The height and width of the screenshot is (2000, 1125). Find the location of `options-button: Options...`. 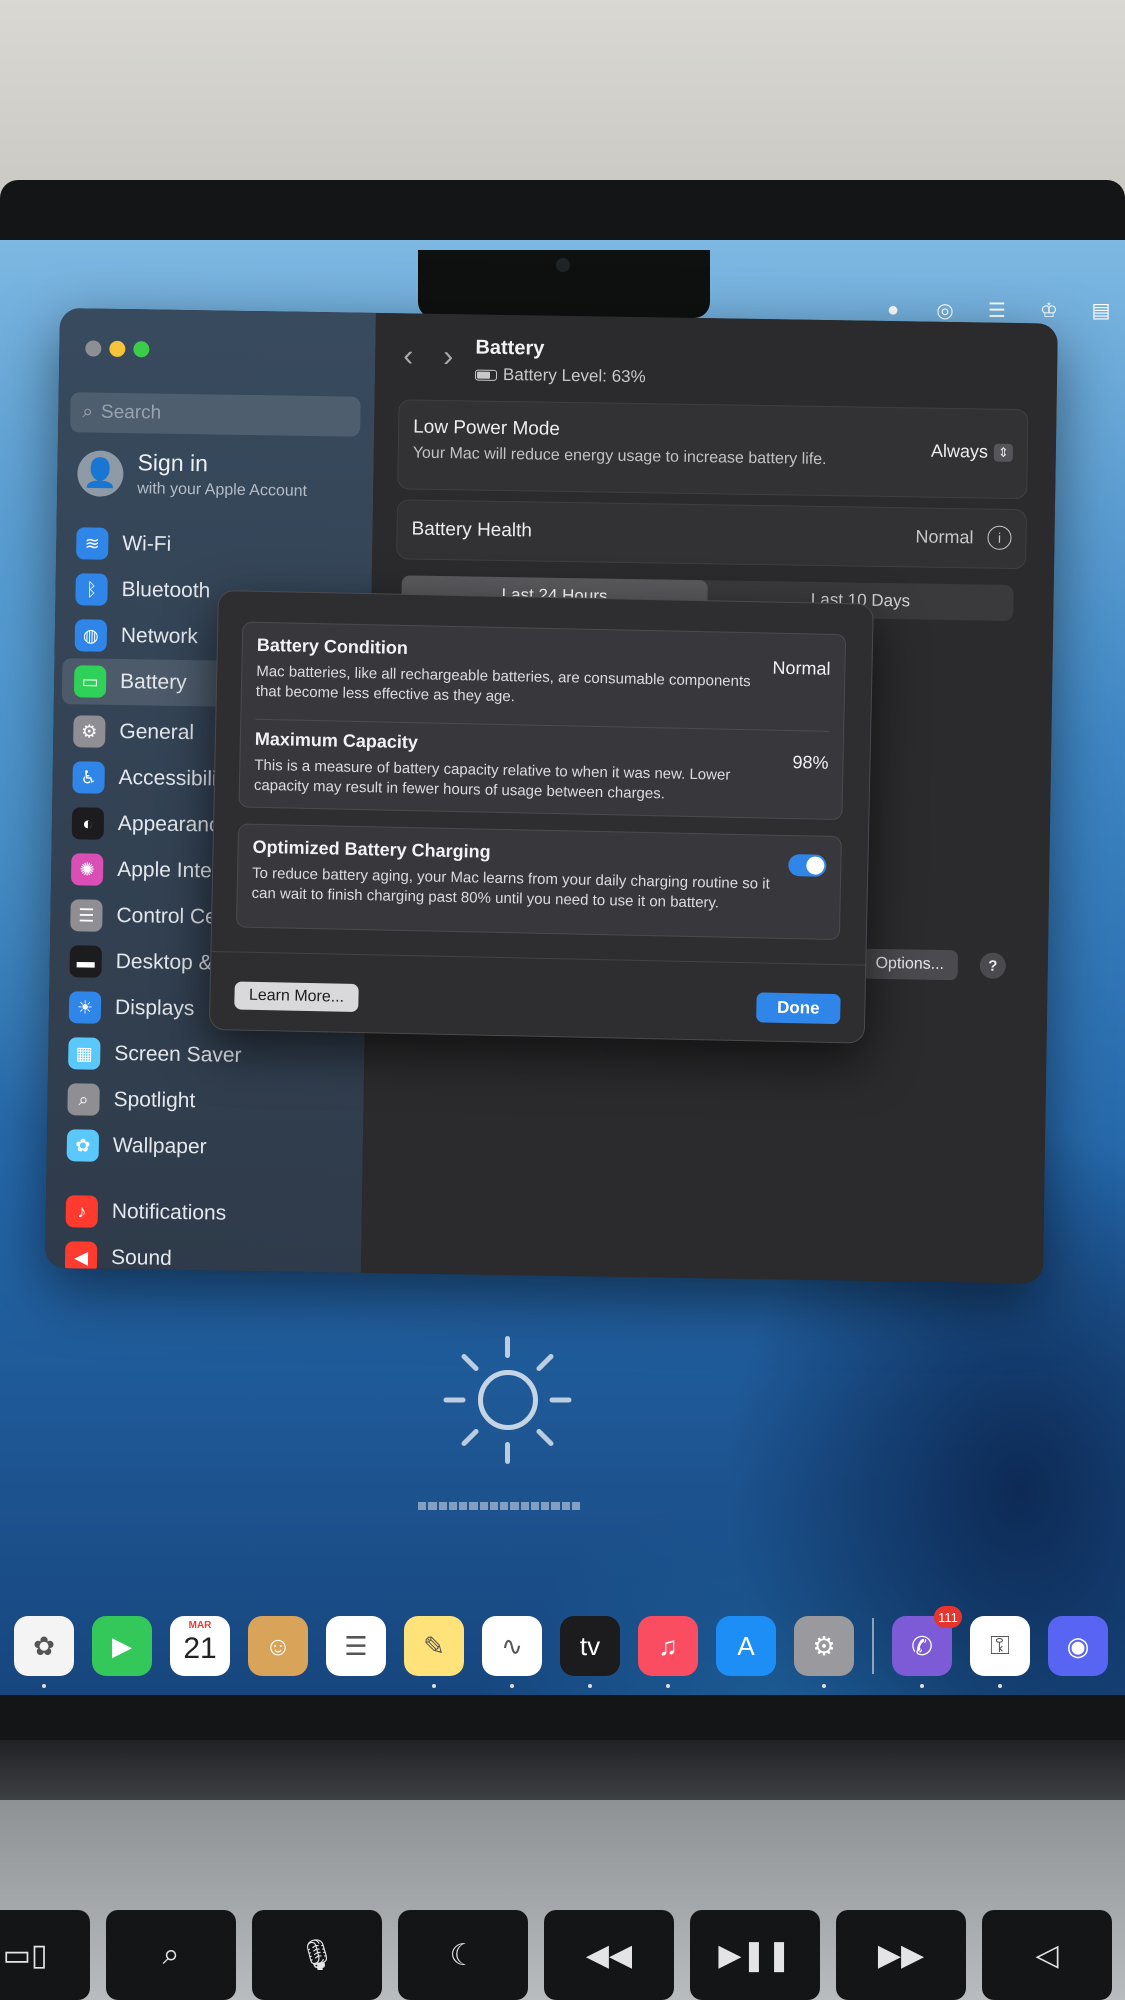

options-button: Options... is located at coordinates (910, 964).